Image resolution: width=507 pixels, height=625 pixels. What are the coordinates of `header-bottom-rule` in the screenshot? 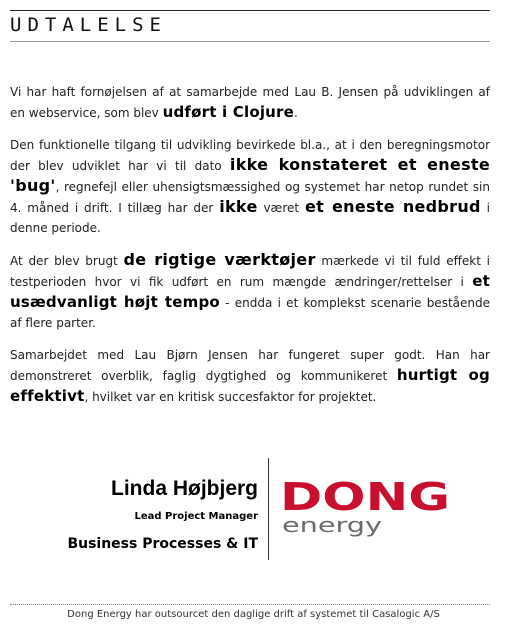 It's located at (250, 41).